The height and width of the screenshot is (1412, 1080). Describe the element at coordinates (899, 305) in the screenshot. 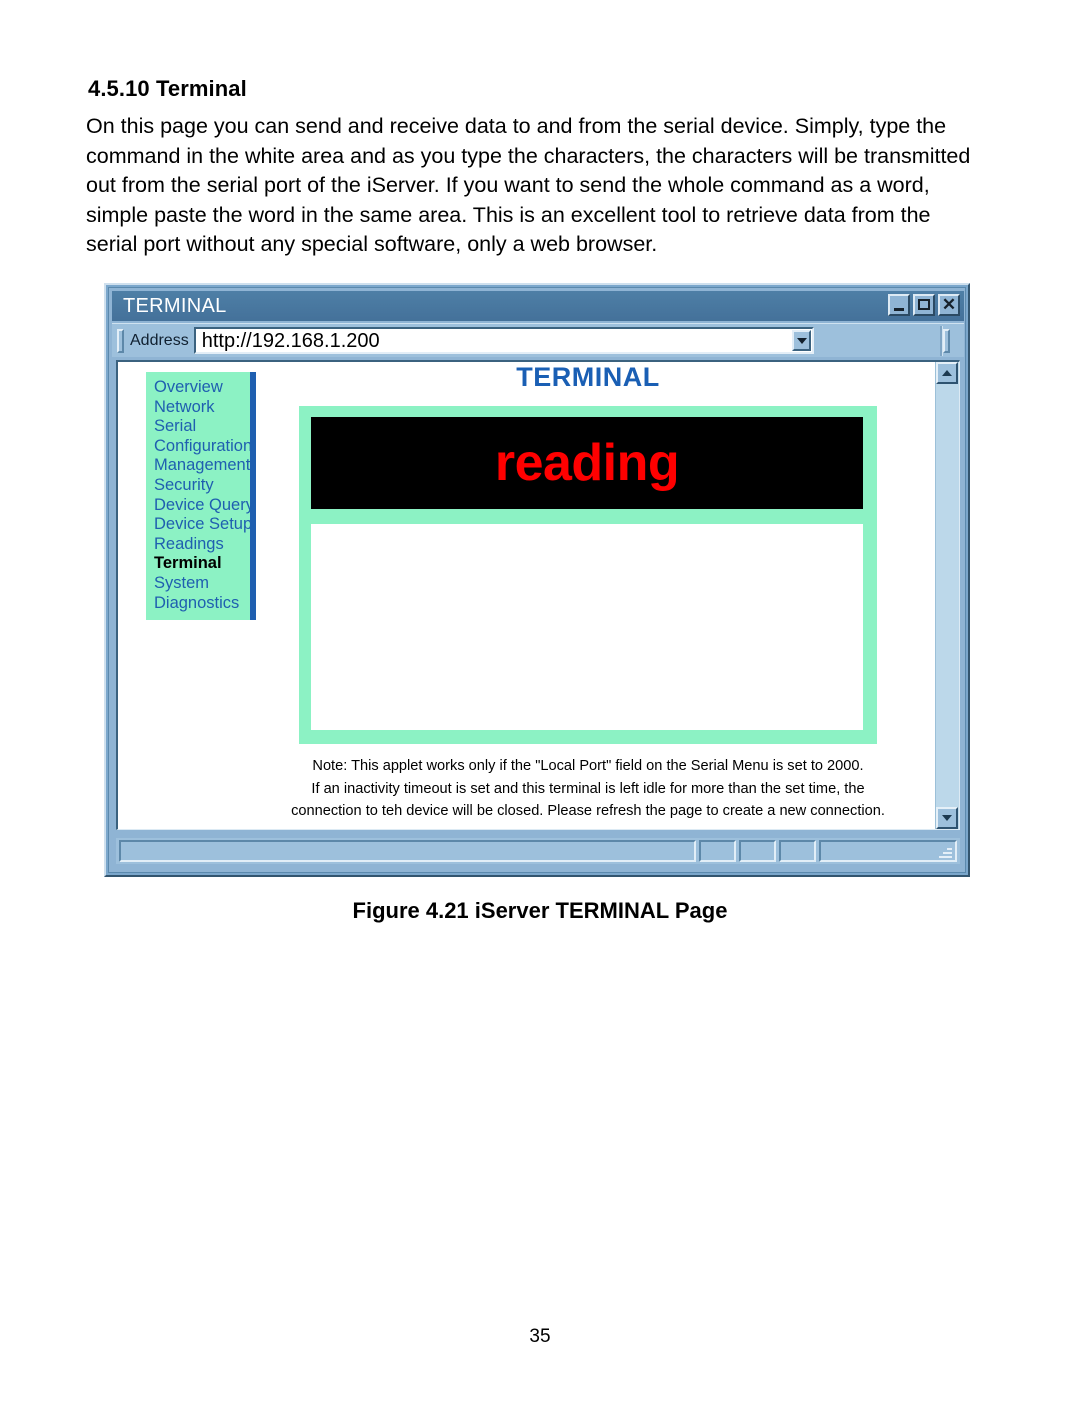

I see `minimize-button` at that location.